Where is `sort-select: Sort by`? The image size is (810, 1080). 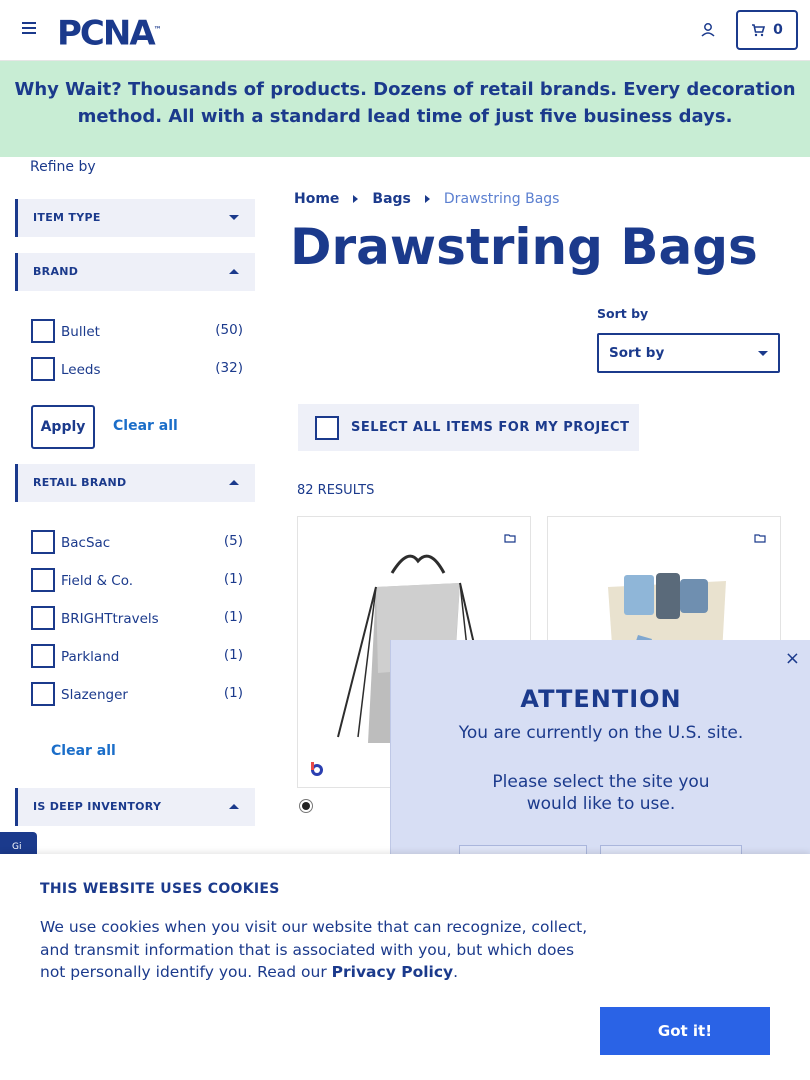 sort-select: Sort by is located at coordinates (688, 353).